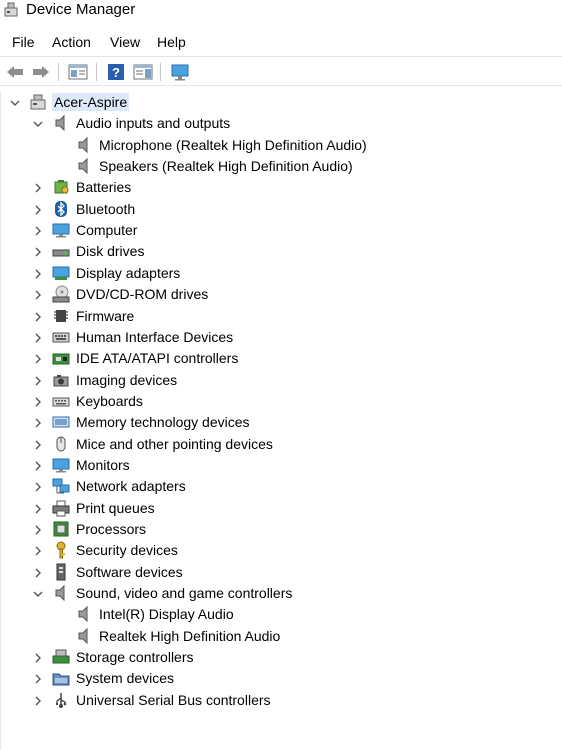  Describe the element at coordinates (281, 42) in the screenshot. I see `menu-bar: File Action View Help` at that location.